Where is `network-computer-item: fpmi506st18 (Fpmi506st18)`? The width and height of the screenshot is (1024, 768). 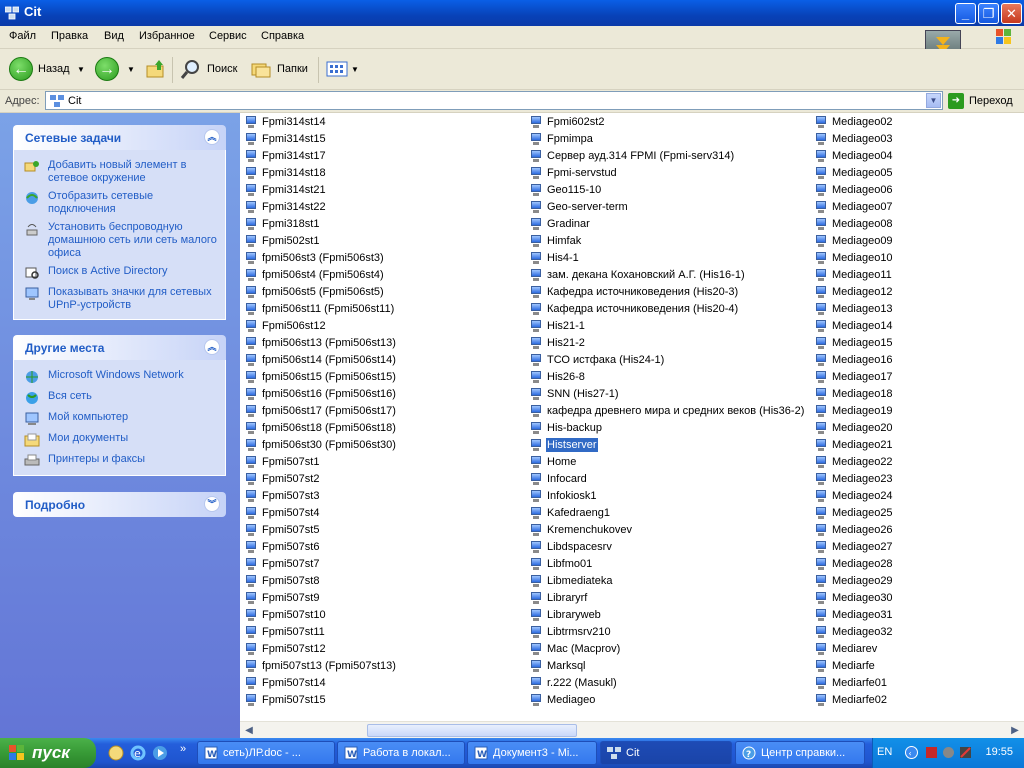
network-computer-item: fpmi506st18 (Fpmi506st18) is located at coordinates (321, 427).